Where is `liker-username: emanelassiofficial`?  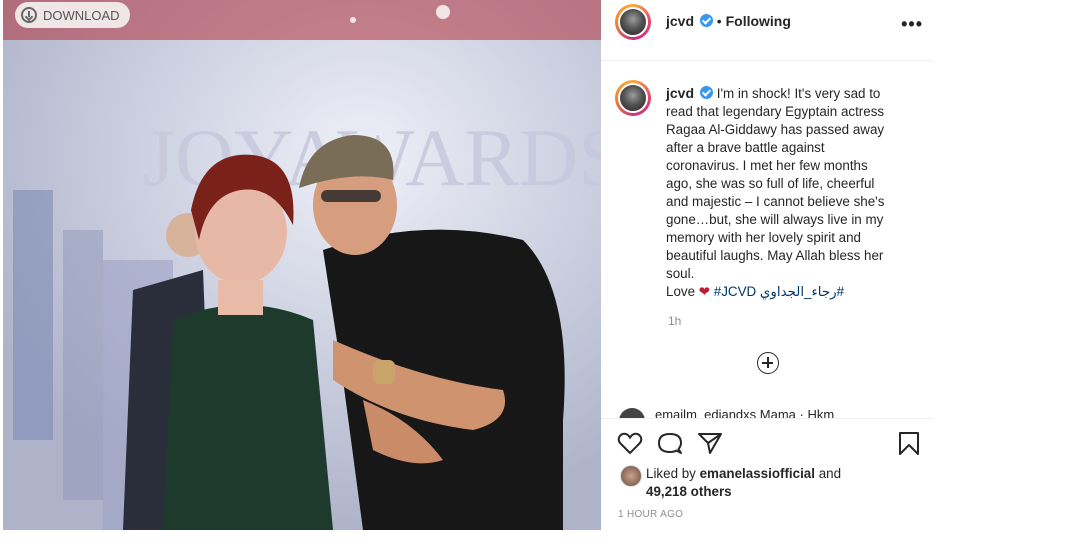 liker-username: emanelassiofficial is located at coordinates (757, 473).